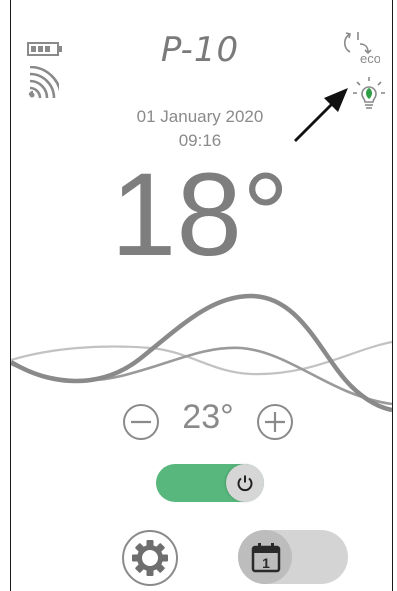  What do you see at coordinates (370, 58) in the screenshot?
I see `eco-label: eco` at bounding box center [370, 58].